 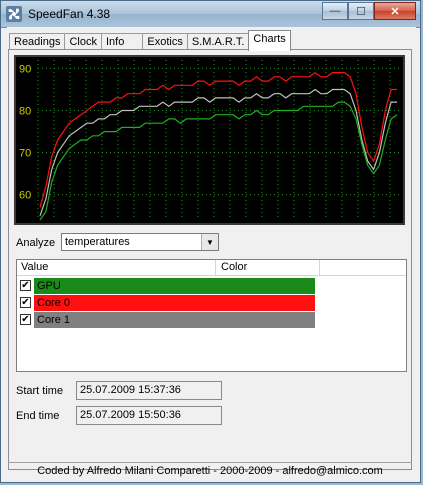 What do you see at coordinates (54, 320) in the screenshot?
I see `list-item-label: Core 1` at bounding box center [54, 320].